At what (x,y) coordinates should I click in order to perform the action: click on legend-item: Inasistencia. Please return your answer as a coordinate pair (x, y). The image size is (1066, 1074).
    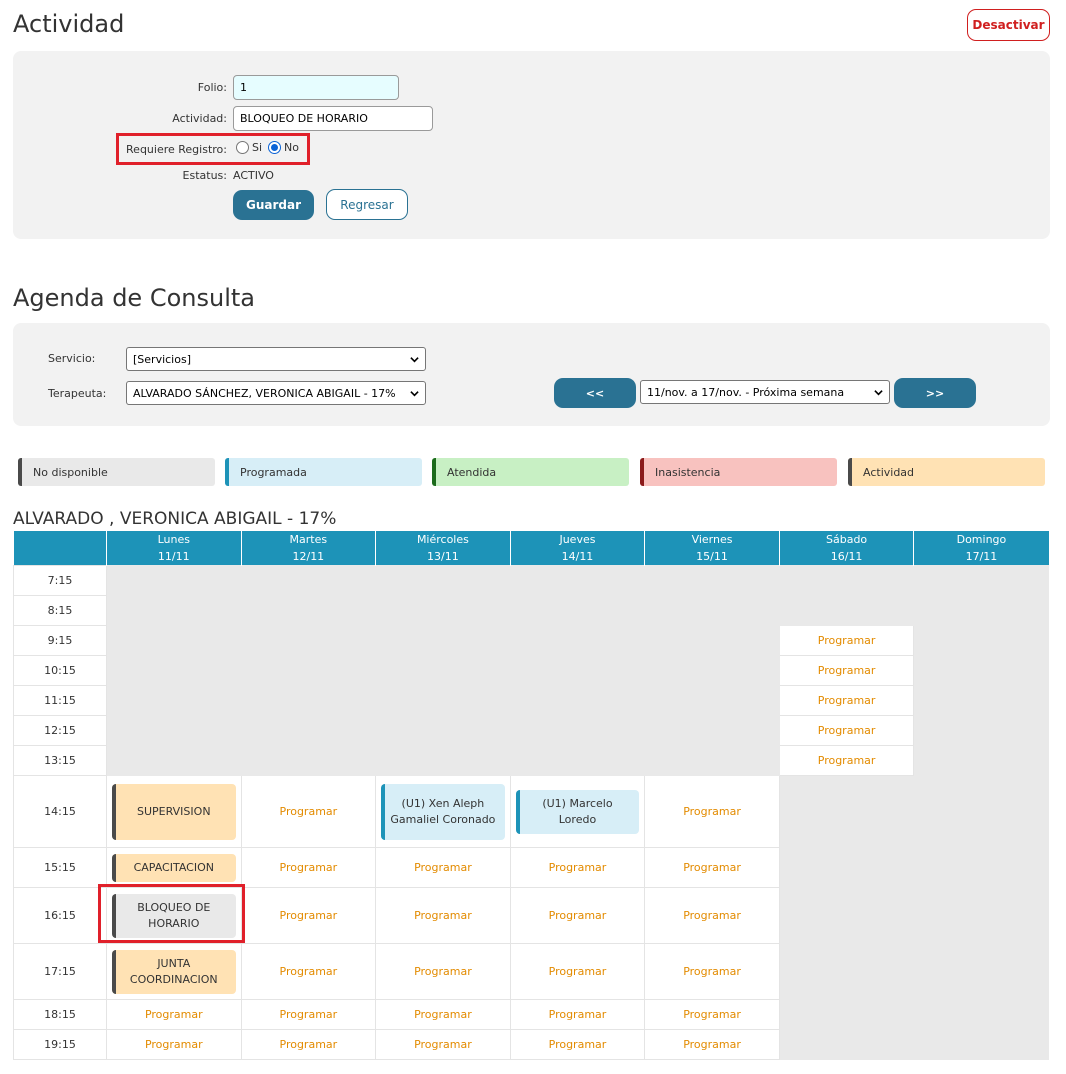
    Looking at the image, I should click on (738, 472).